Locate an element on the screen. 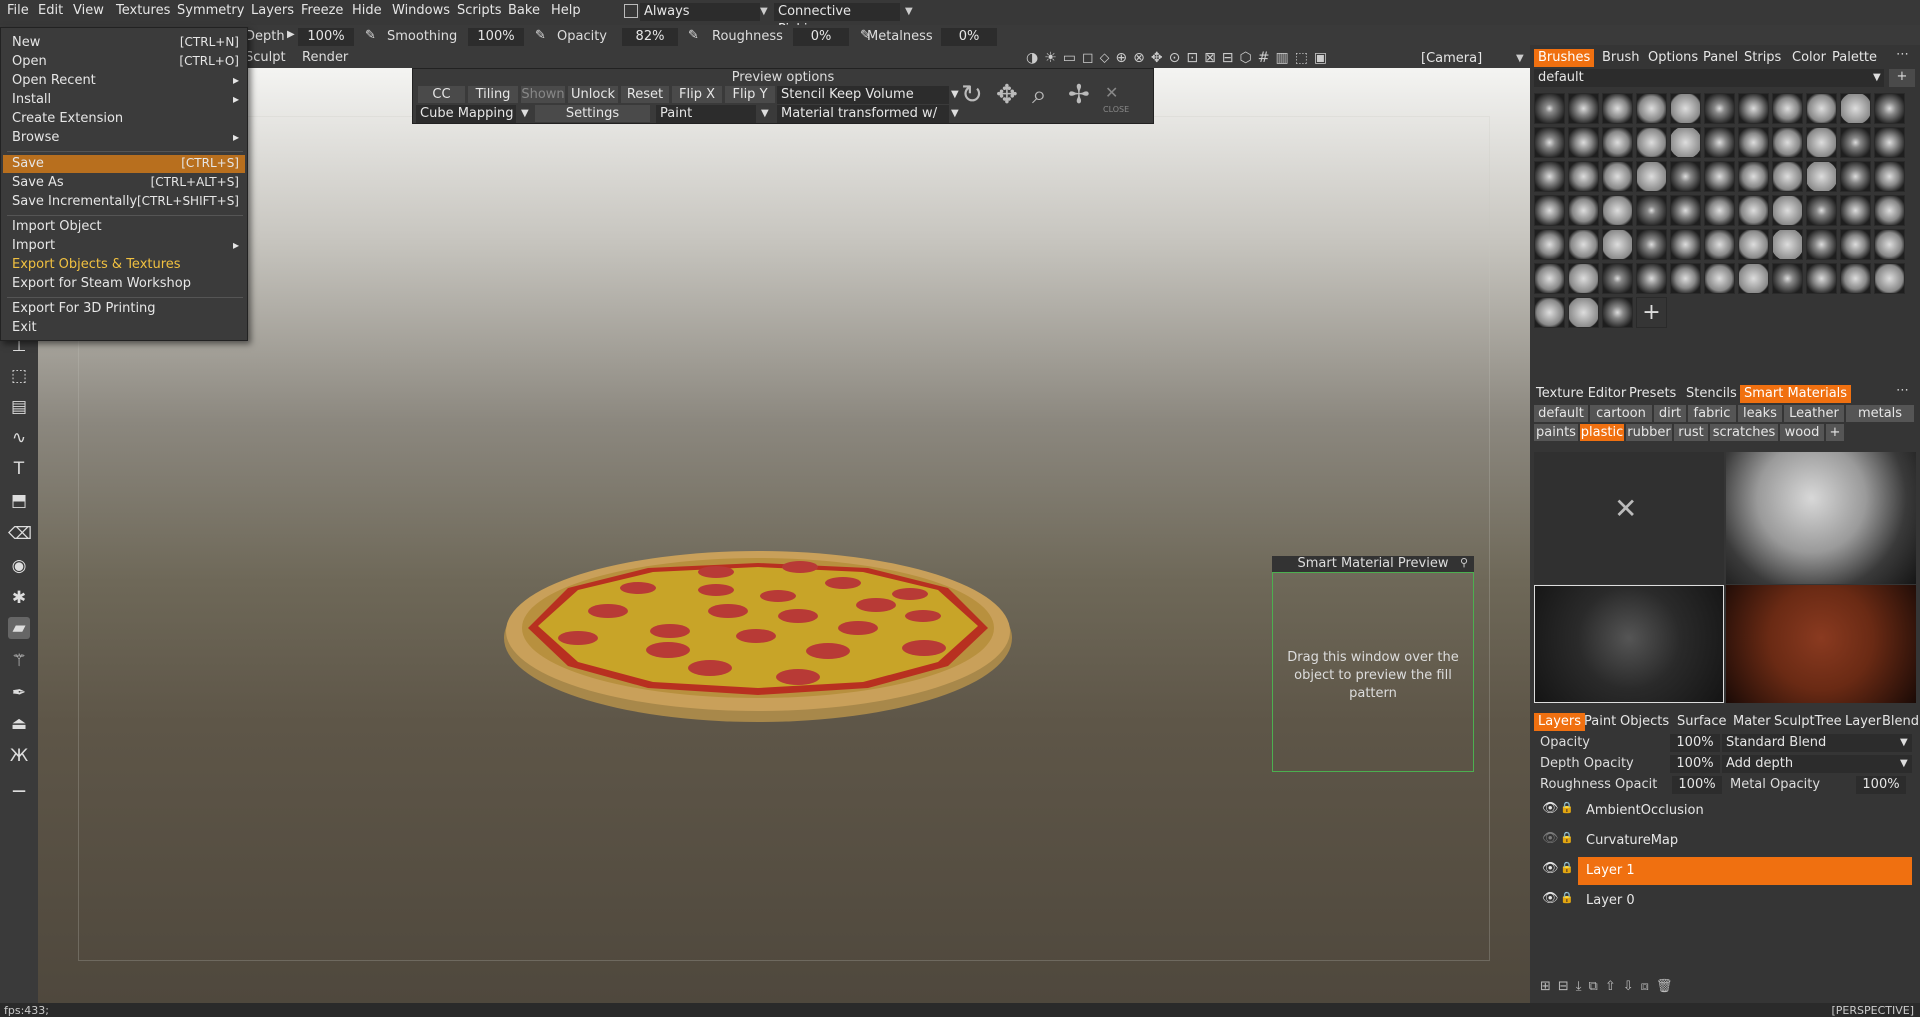 The height and width of the screenshot is (1017, 1920). depth-mode-dropdown: Add depth is located at coordinates (1817, 764).